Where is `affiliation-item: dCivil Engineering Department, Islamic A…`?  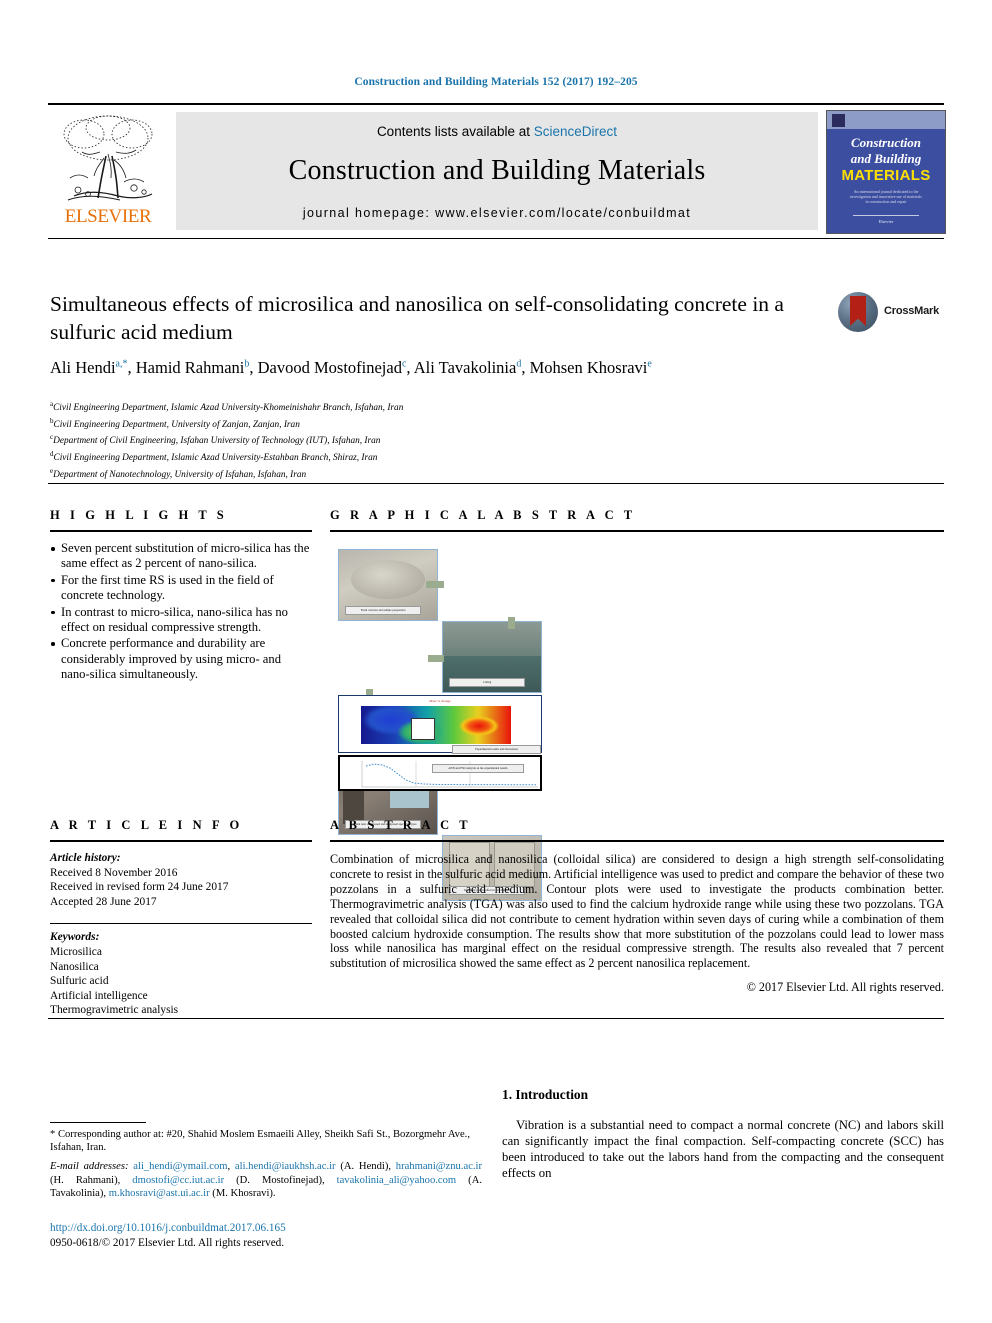 affiliation-item: dCivil Engineering Department, Islamic A… is located at coordinates (214, 457).